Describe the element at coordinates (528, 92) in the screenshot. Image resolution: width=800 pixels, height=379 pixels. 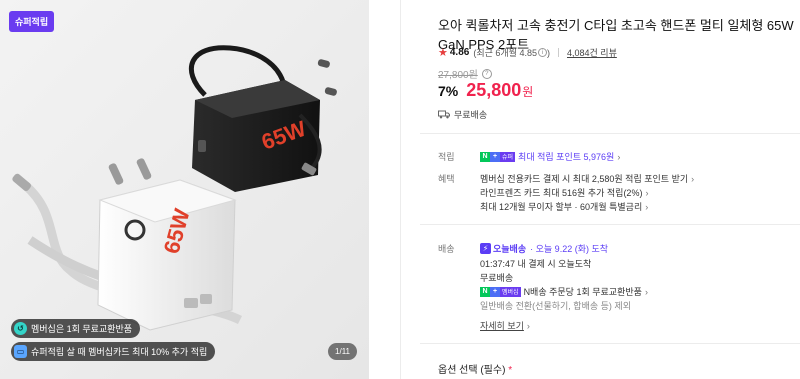
I see `price-unit: 원` at that location.